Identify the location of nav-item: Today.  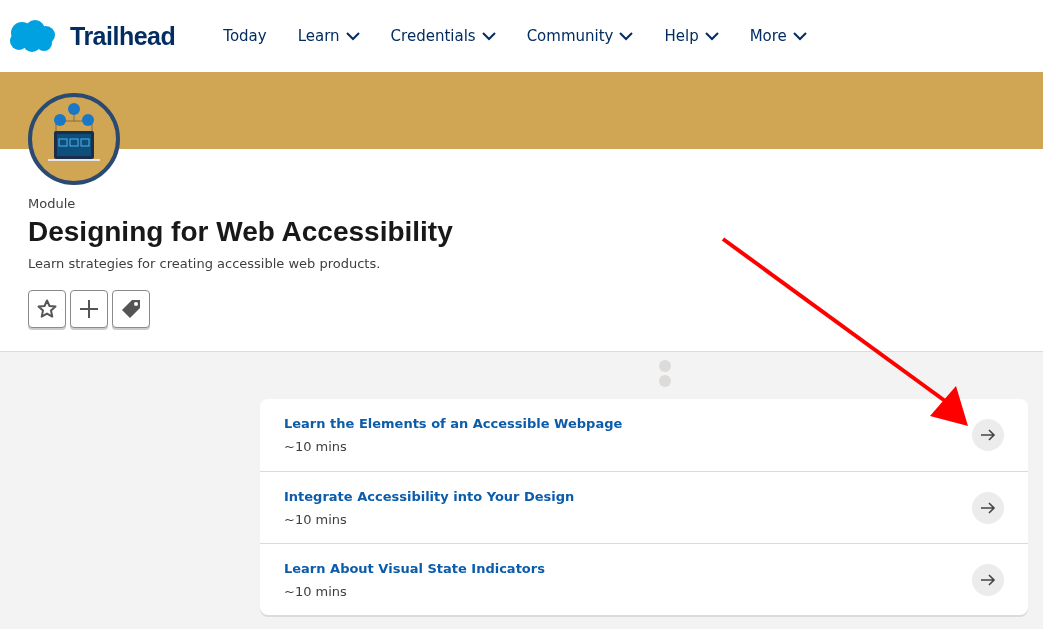
(245, 36).